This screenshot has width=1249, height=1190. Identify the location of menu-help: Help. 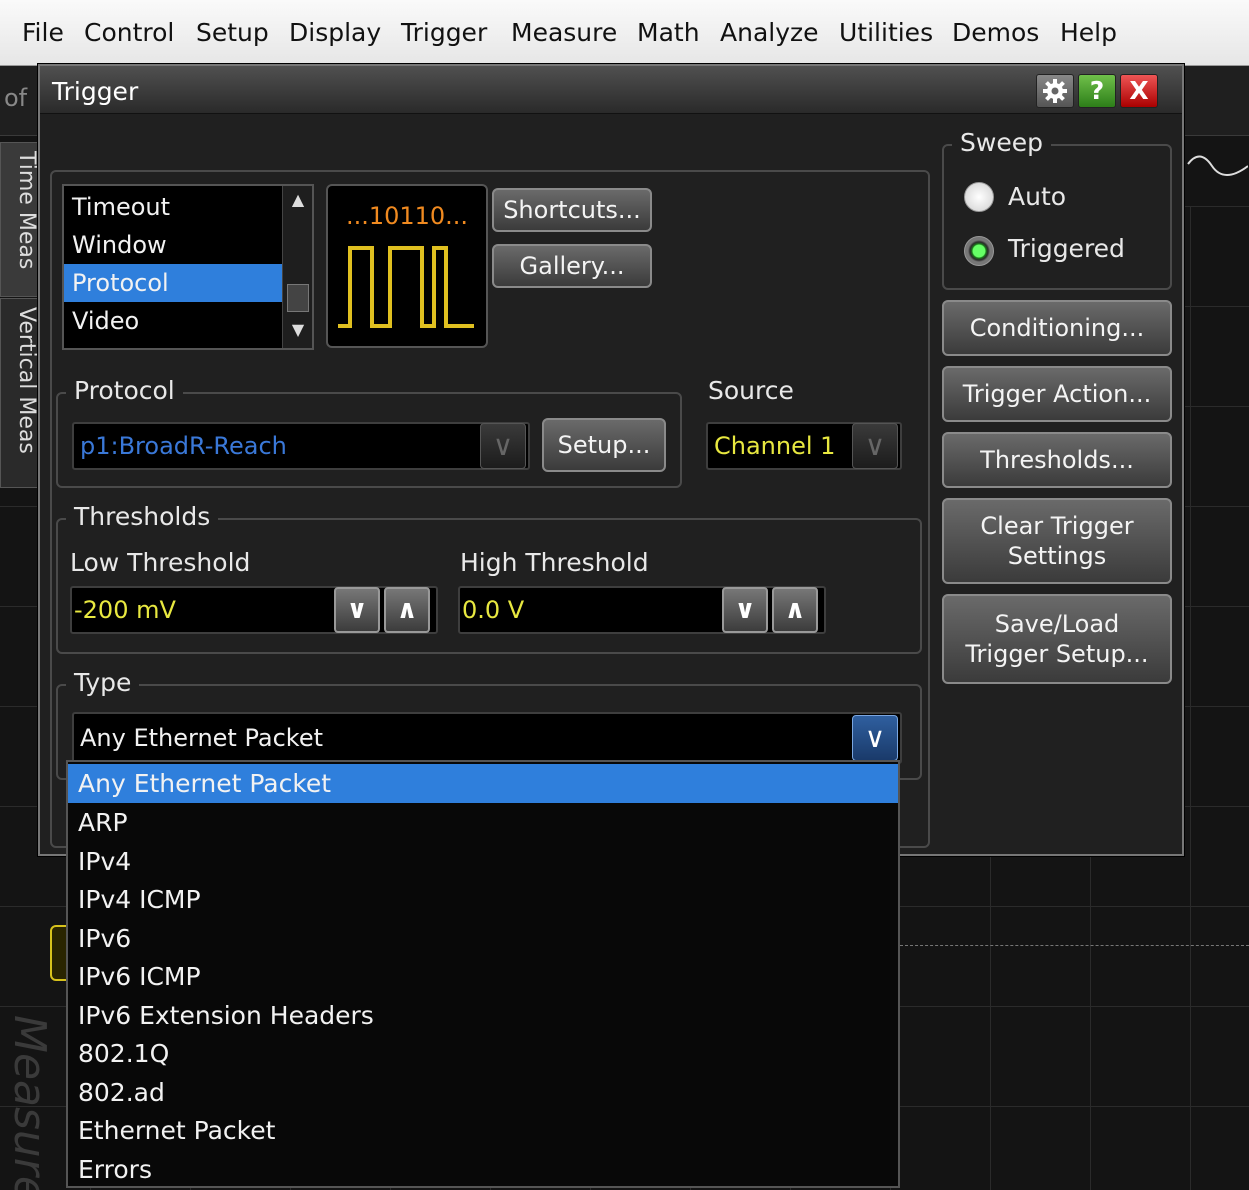
(1088, 32).